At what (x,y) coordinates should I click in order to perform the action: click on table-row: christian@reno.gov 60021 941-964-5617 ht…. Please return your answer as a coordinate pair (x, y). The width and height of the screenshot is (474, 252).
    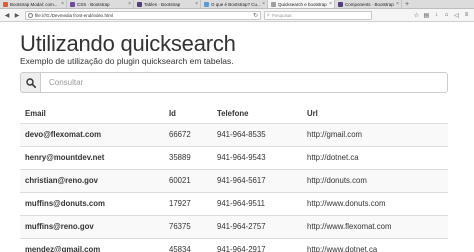
    Looking at the image, I should click on (234, 180).